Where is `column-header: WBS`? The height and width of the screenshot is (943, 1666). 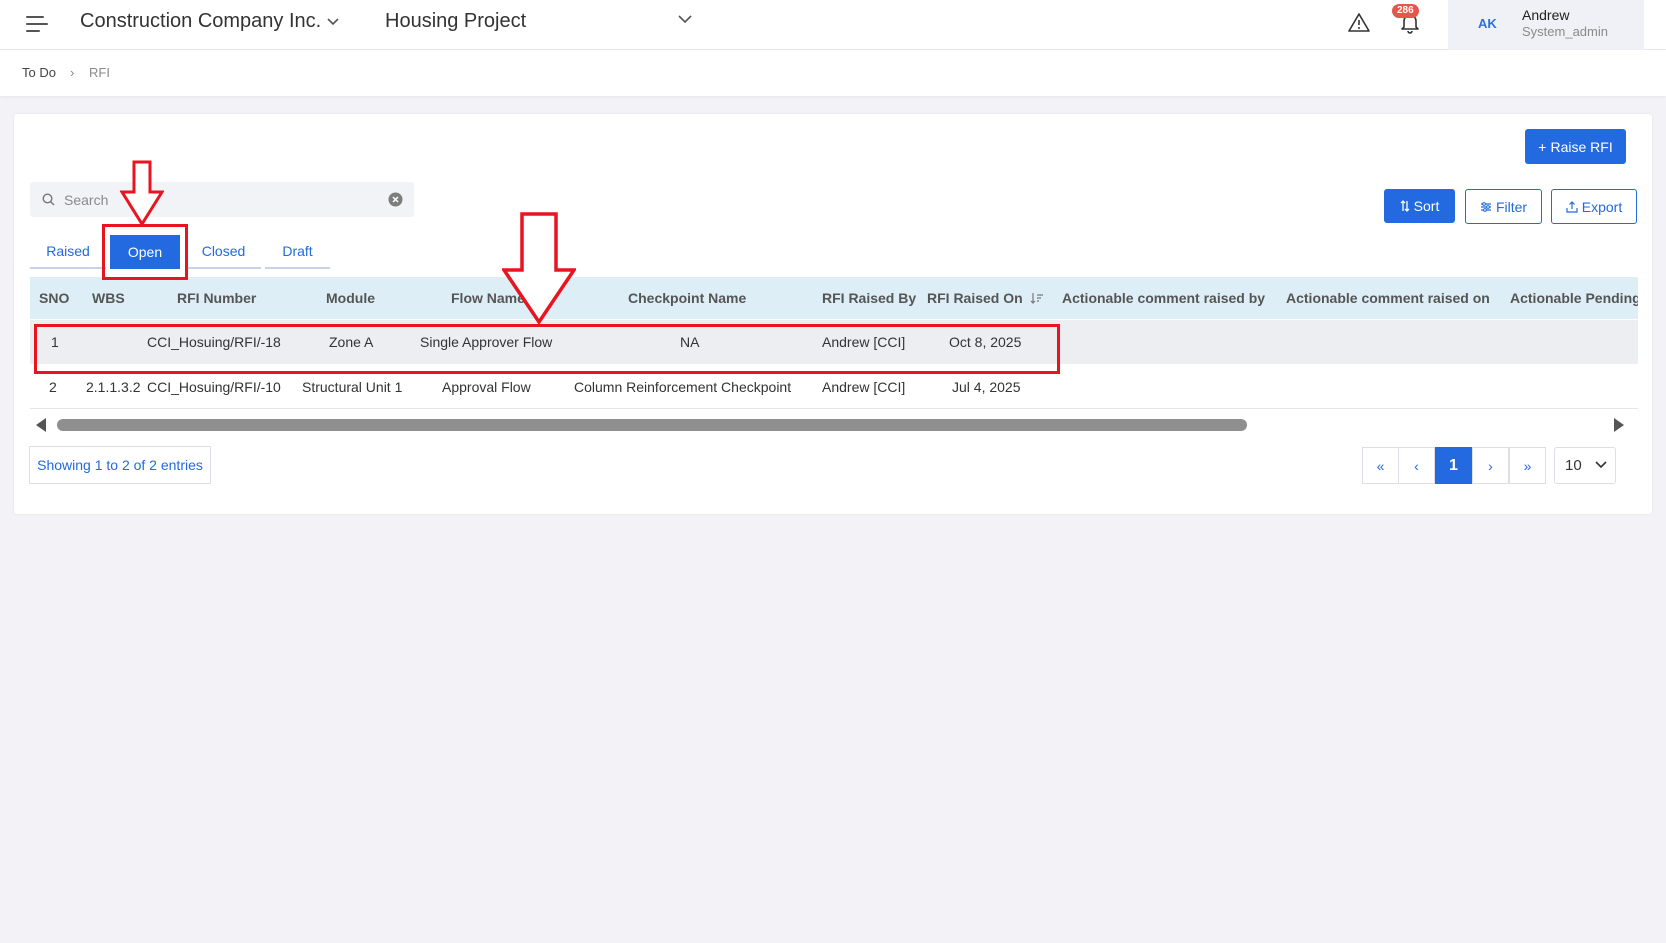
column-header: WBS is located at coordinates (108, 298).